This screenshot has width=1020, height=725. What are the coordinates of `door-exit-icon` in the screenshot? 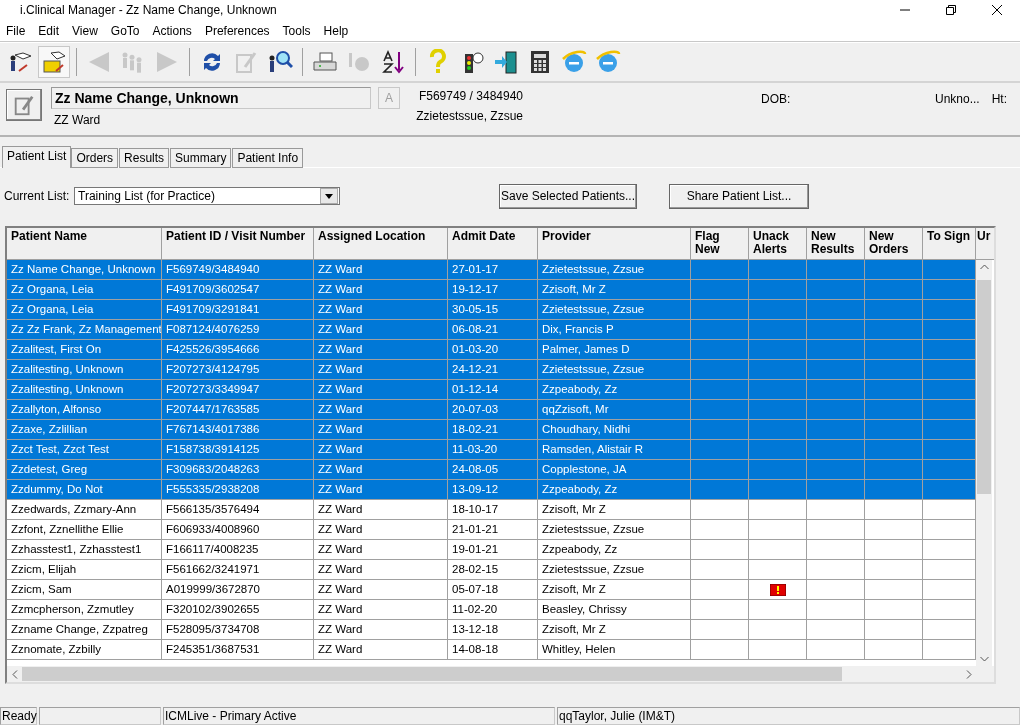 It's located at (506, 62).